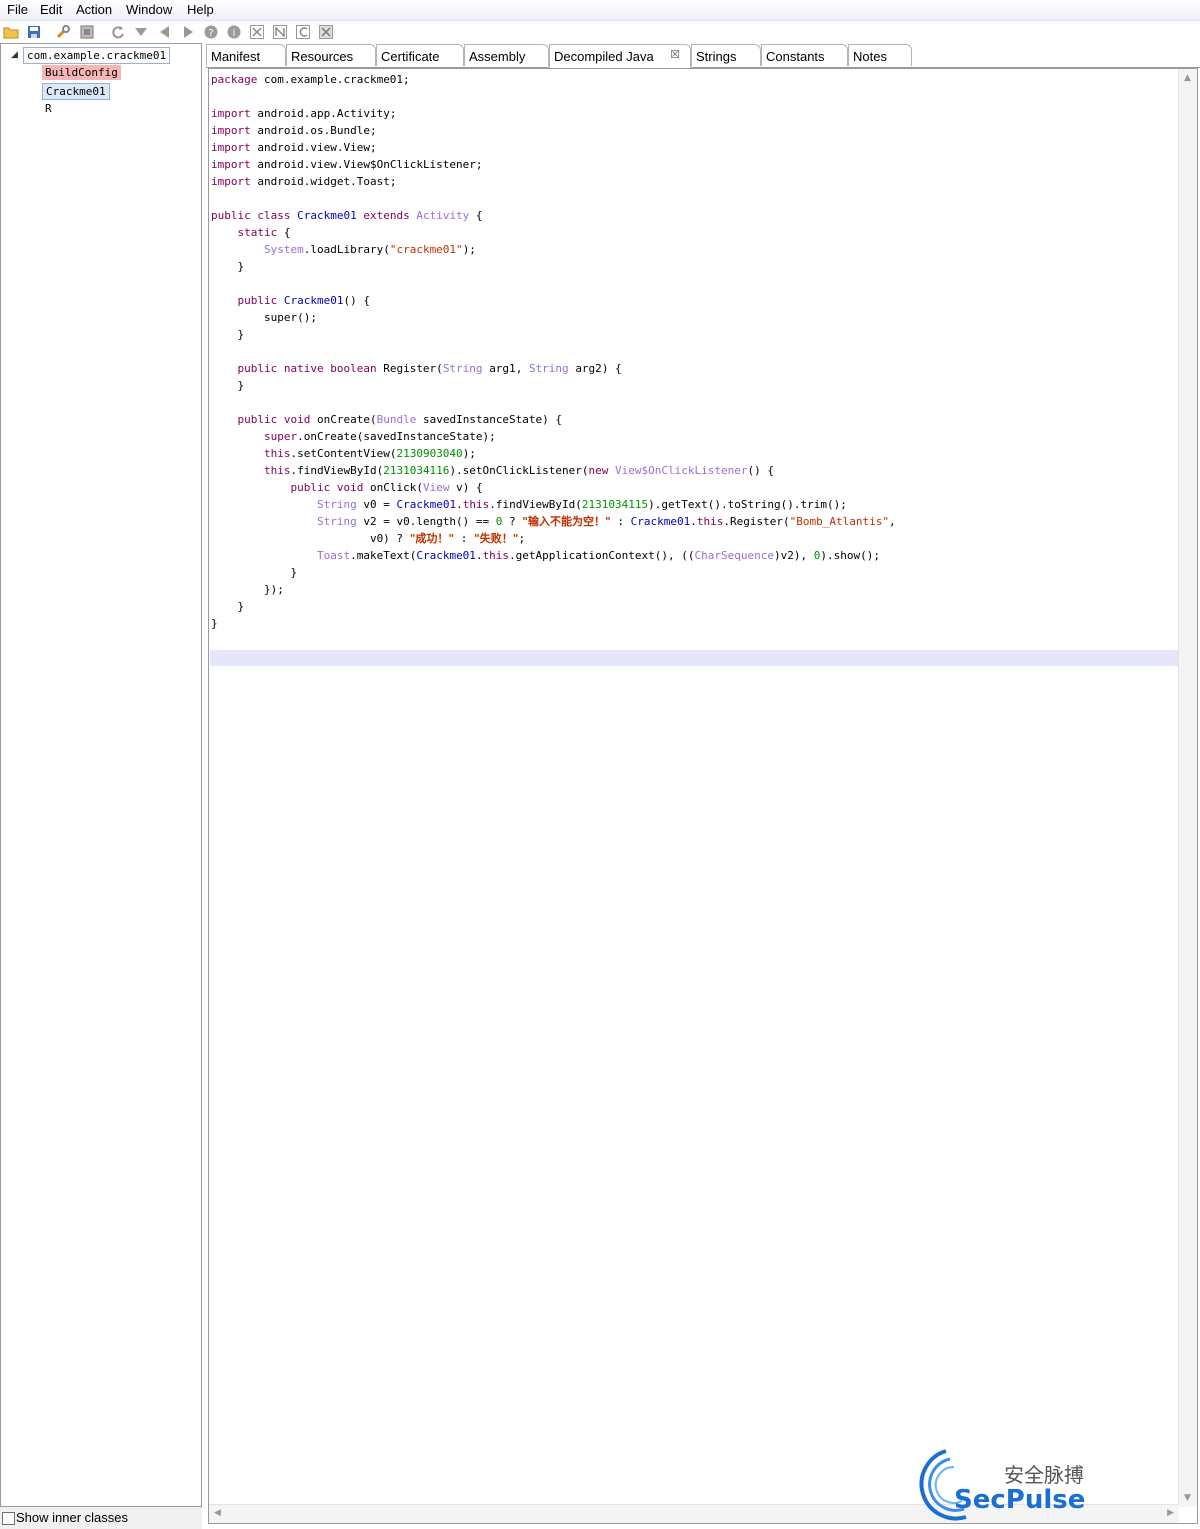 The height and width of the screenshot is (1529, 1200). What do you see at coordinates (588, 368) in the screenshot?
I see `register-arg2: arg2` at bounding box center [588, 368].